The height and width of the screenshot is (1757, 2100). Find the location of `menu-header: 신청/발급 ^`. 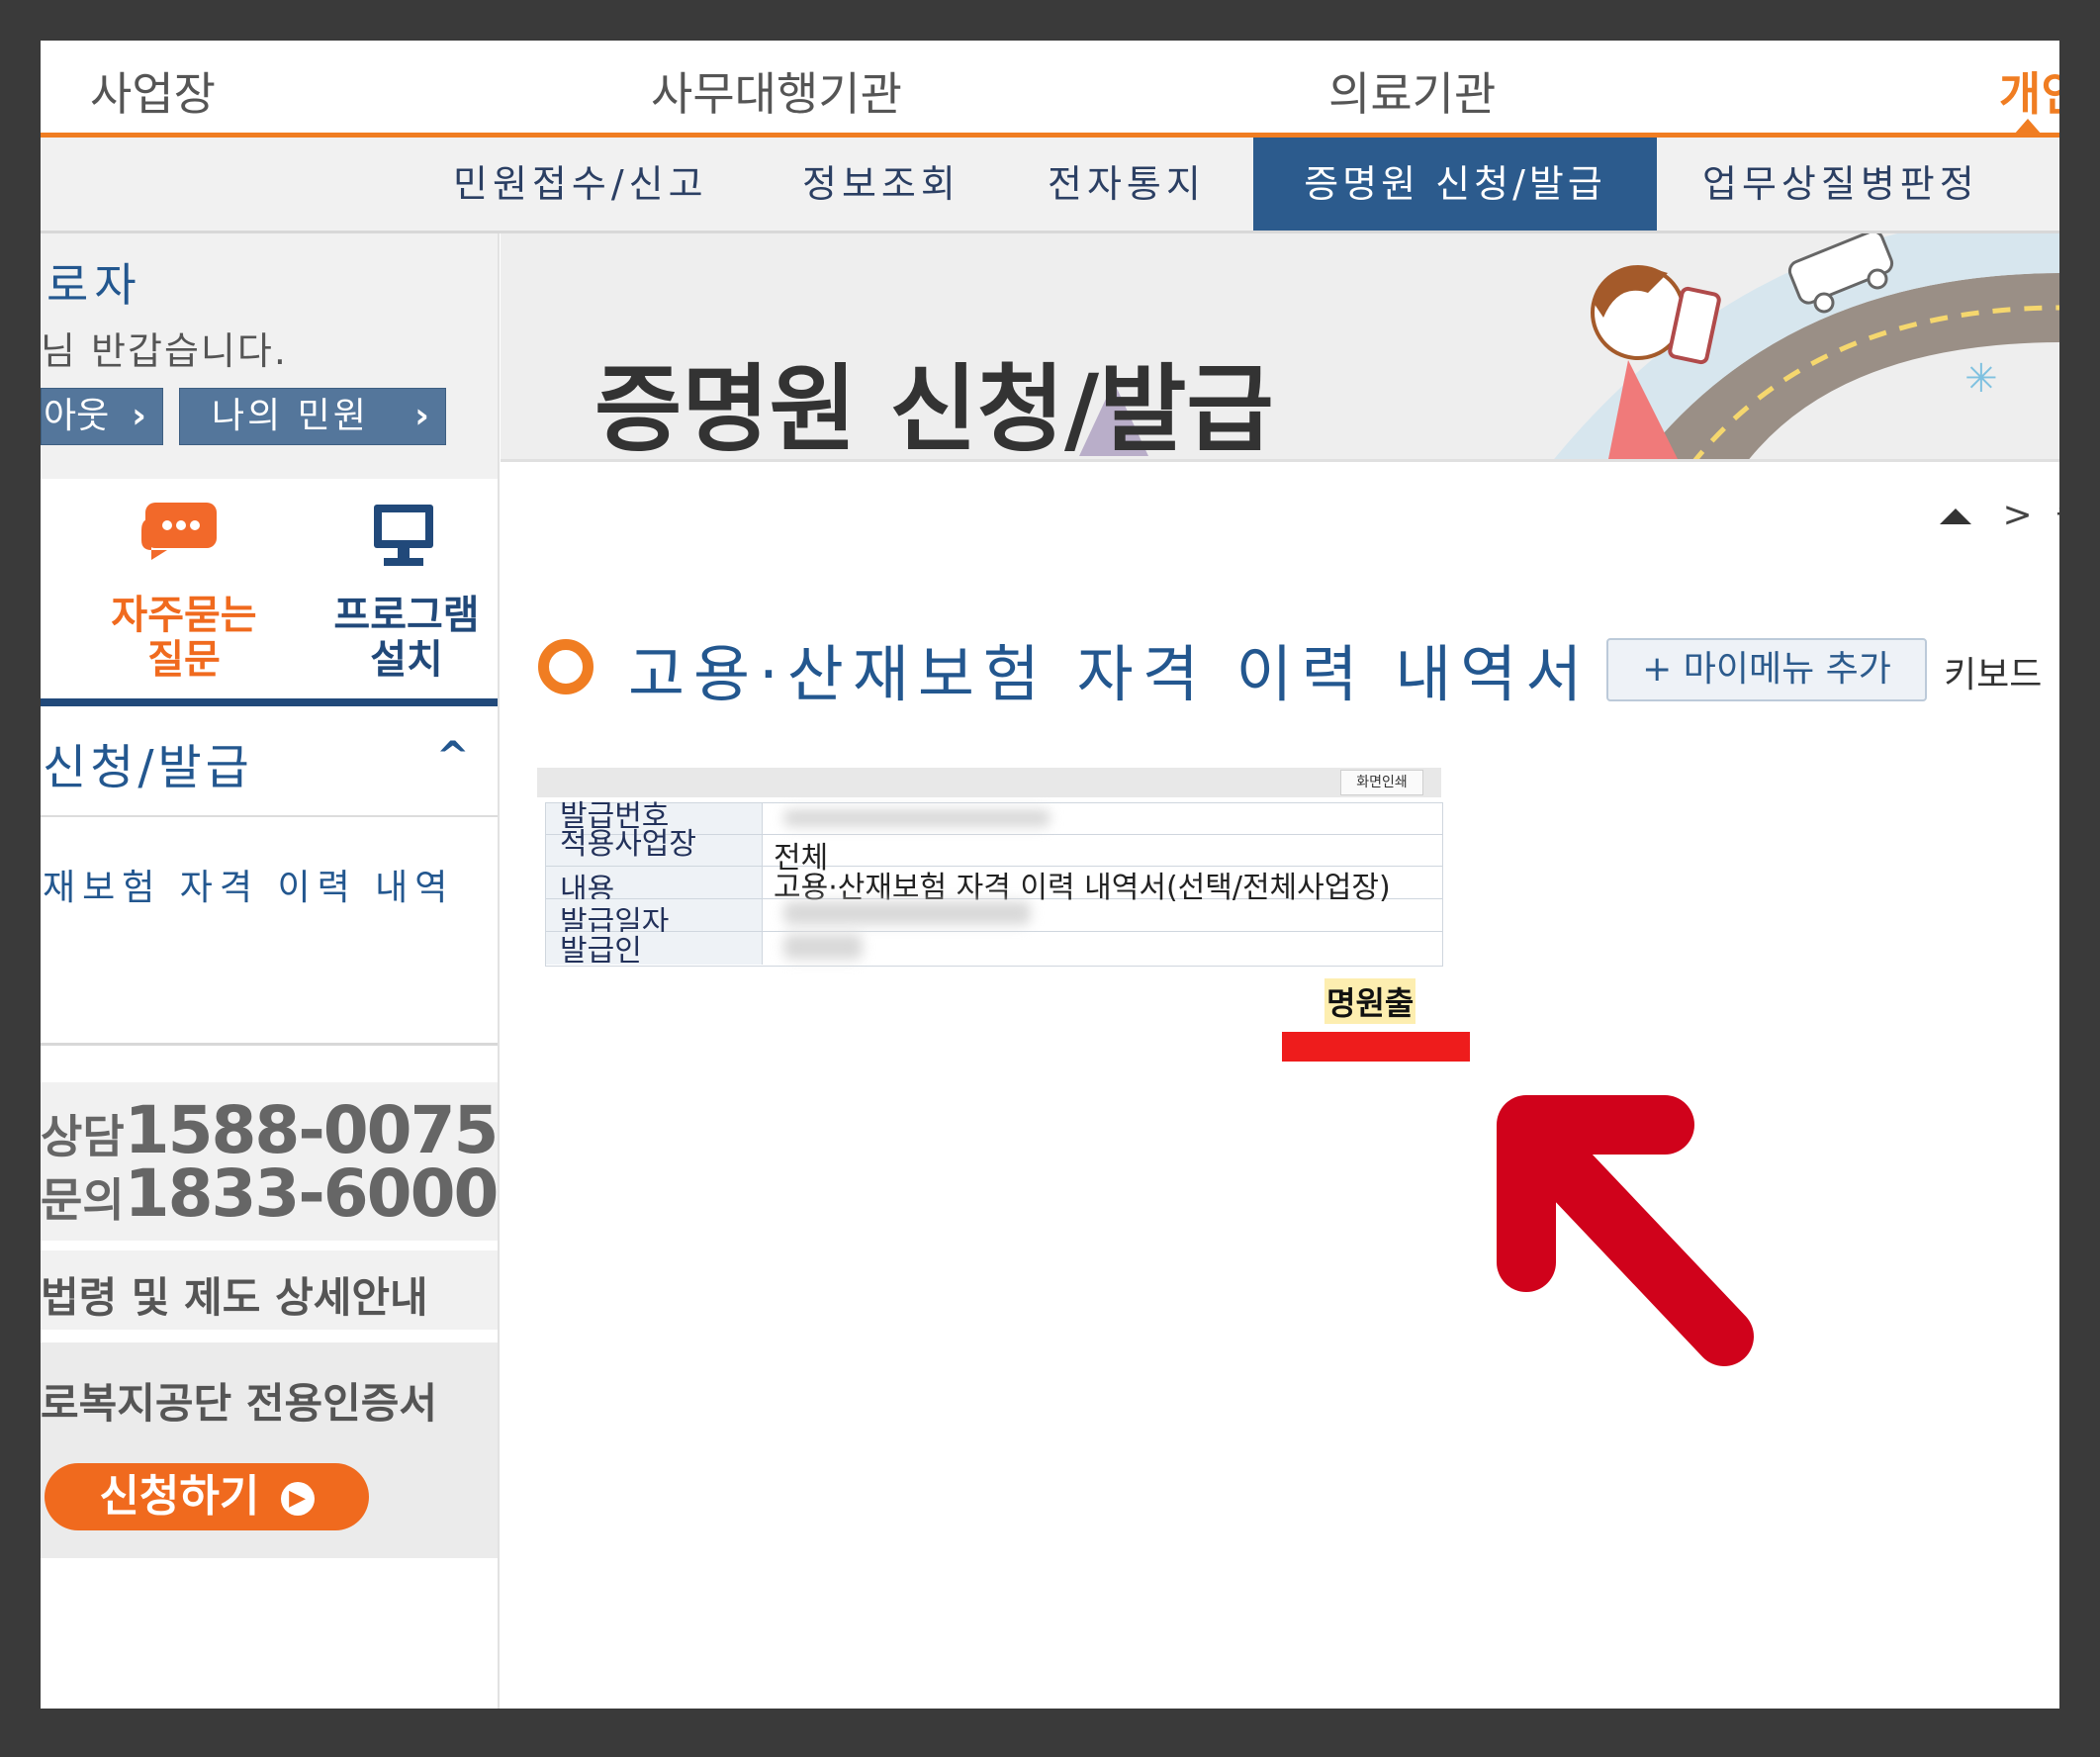

menu-header: 신청/발급 ^ is located at coordinates (270, 761).